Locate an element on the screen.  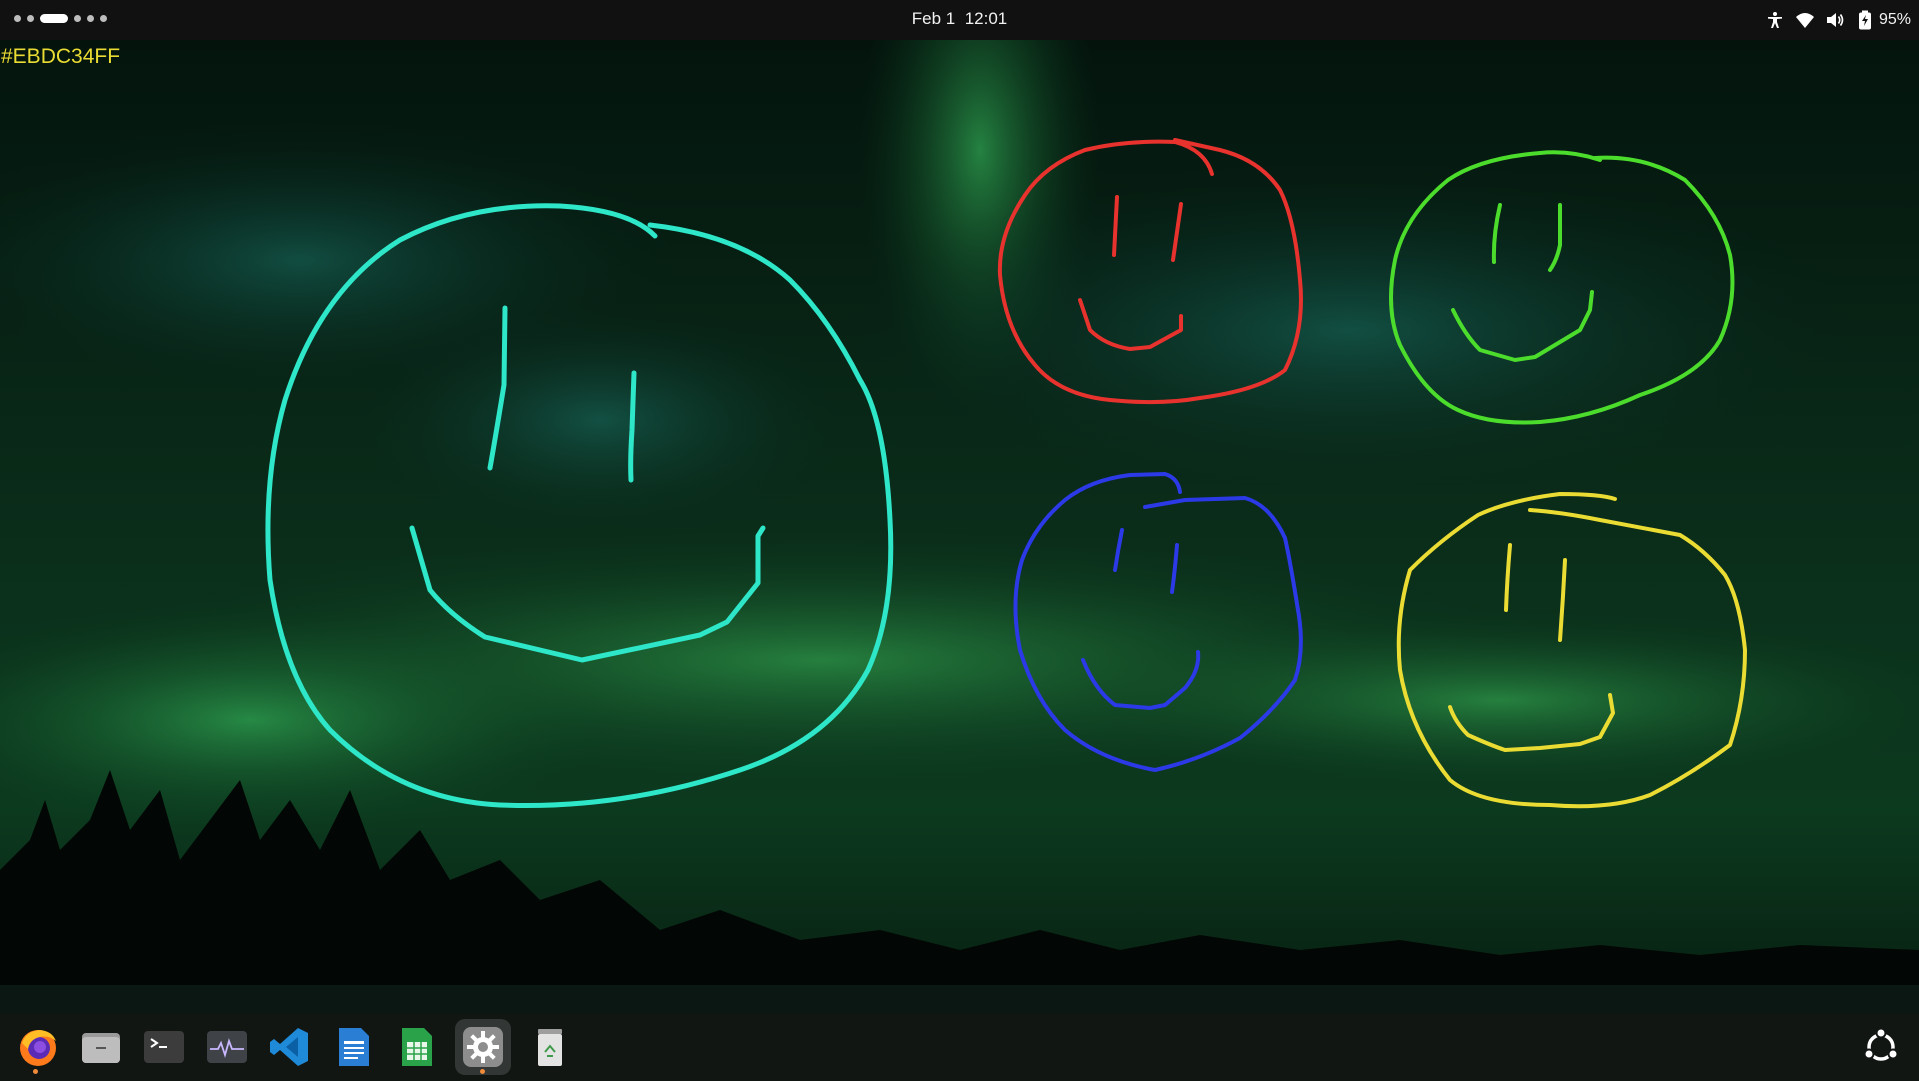
dock is located at coordinates (959, 1047).